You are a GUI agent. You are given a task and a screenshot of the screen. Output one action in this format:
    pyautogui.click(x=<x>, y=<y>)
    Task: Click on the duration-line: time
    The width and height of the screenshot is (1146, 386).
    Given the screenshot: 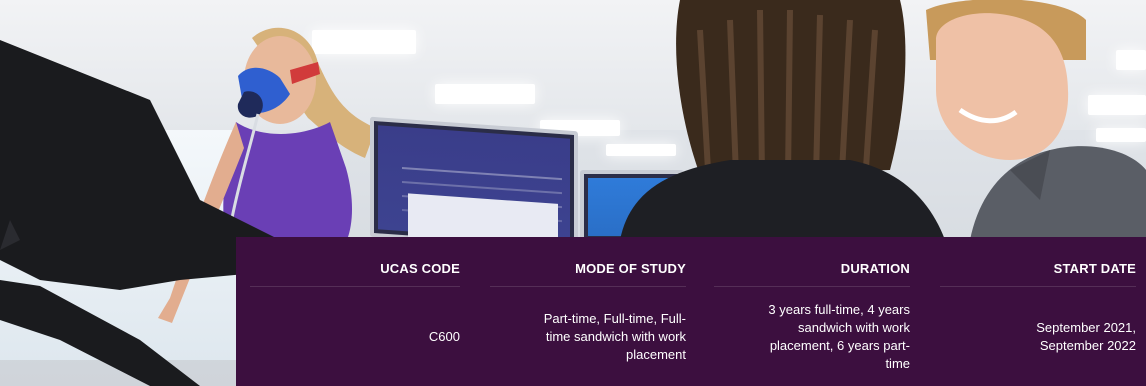 What is the action you would take?
    pyautogui.click(x=897, y=363)
    